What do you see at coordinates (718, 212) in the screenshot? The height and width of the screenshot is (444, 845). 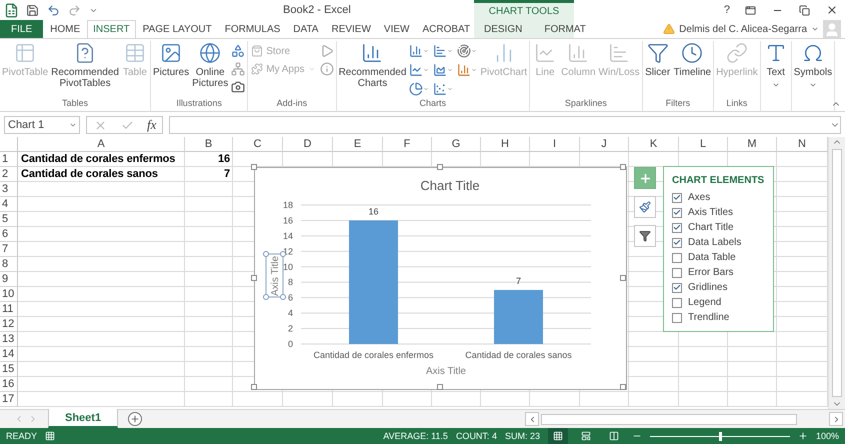 I see `chart-element-option: Axis Titles` at bounding box center [718, 212].